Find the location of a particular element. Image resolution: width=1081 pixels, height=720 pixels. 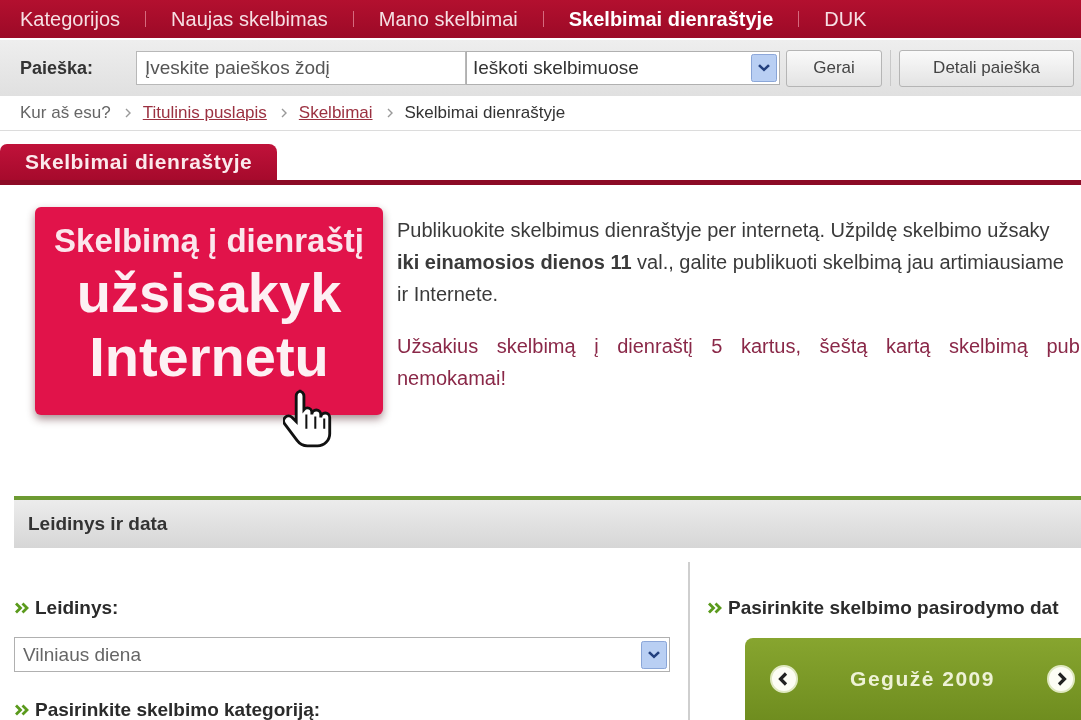

publication-dropdown: Vilniaus diena is located at coordinates (342, 654).